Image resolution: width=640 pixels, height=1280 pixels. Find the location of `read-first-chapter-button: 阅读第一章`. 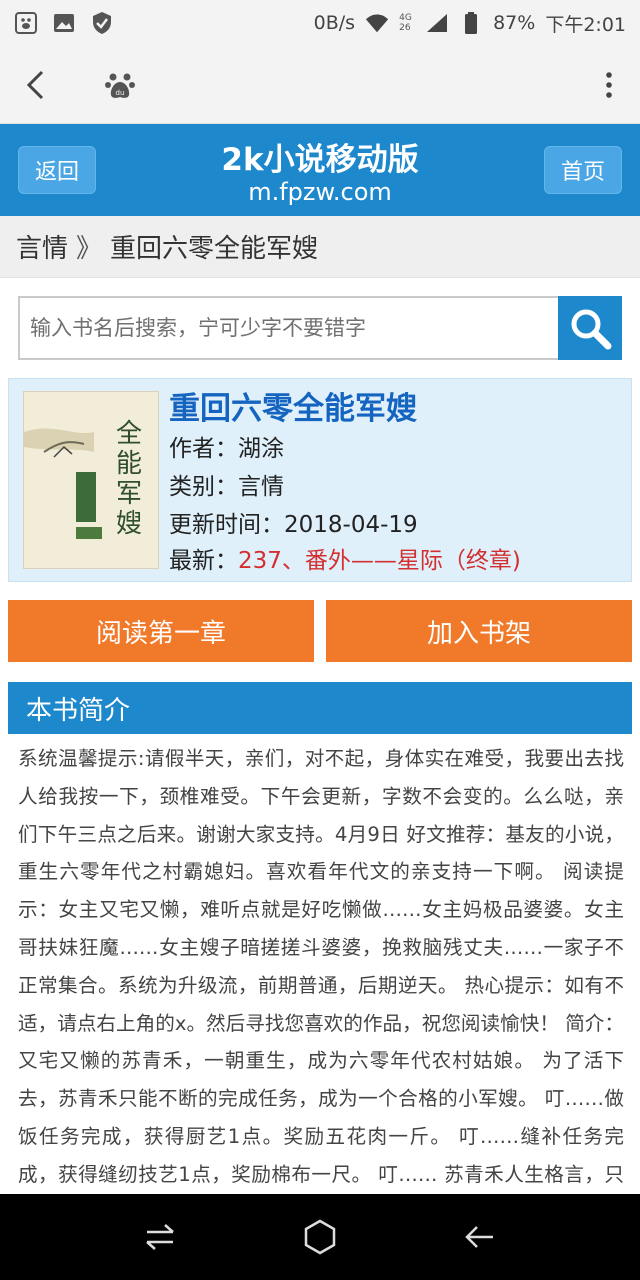

read-first-chapter-button: 阅读第一章 is located at coordinates (161, 631).